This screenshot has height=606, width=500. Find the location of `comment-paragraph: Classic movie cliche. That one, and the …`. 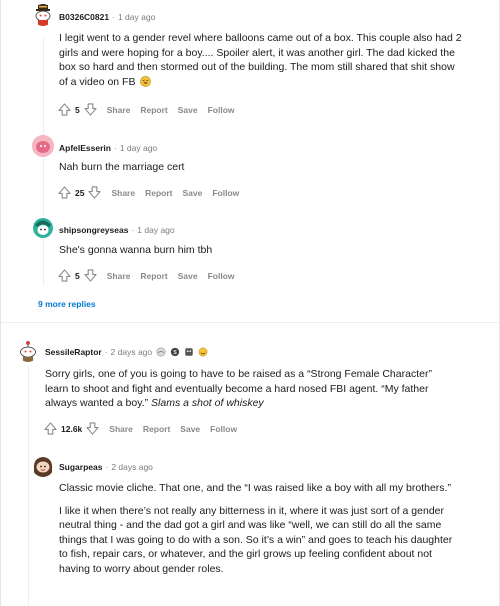

comment-paragraph: Classic movie cliche. That one, and the … is located at coordinates (255, 488).